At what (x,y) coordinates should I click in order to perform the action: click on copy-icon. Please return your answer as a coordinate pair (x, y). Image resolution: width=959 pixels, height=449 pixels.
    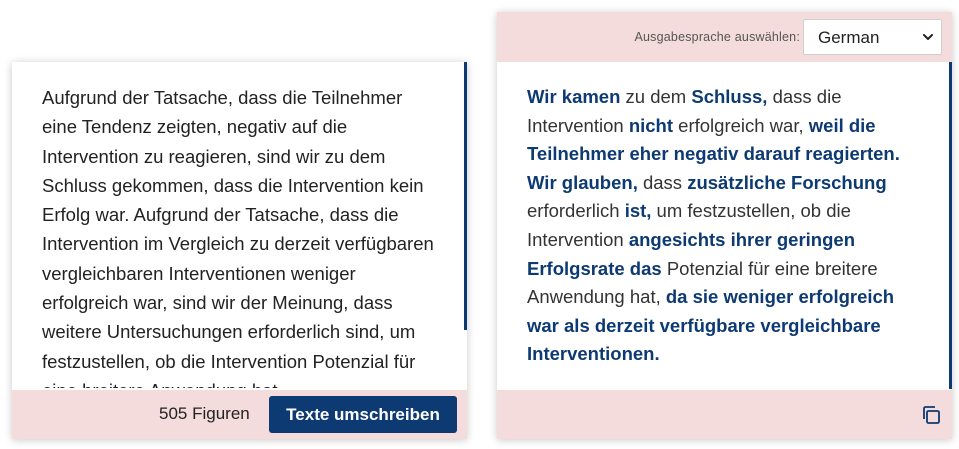
    Looking at the image, I should click on (931, 415).